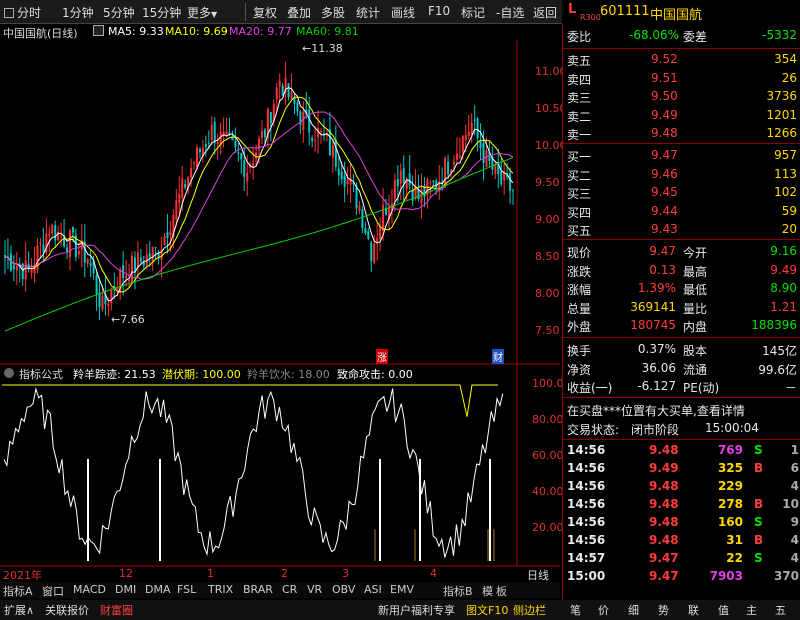  Describe the element at coordinates (781, 133) in the screenshot. I see `ask-volume: 1266` at that location.